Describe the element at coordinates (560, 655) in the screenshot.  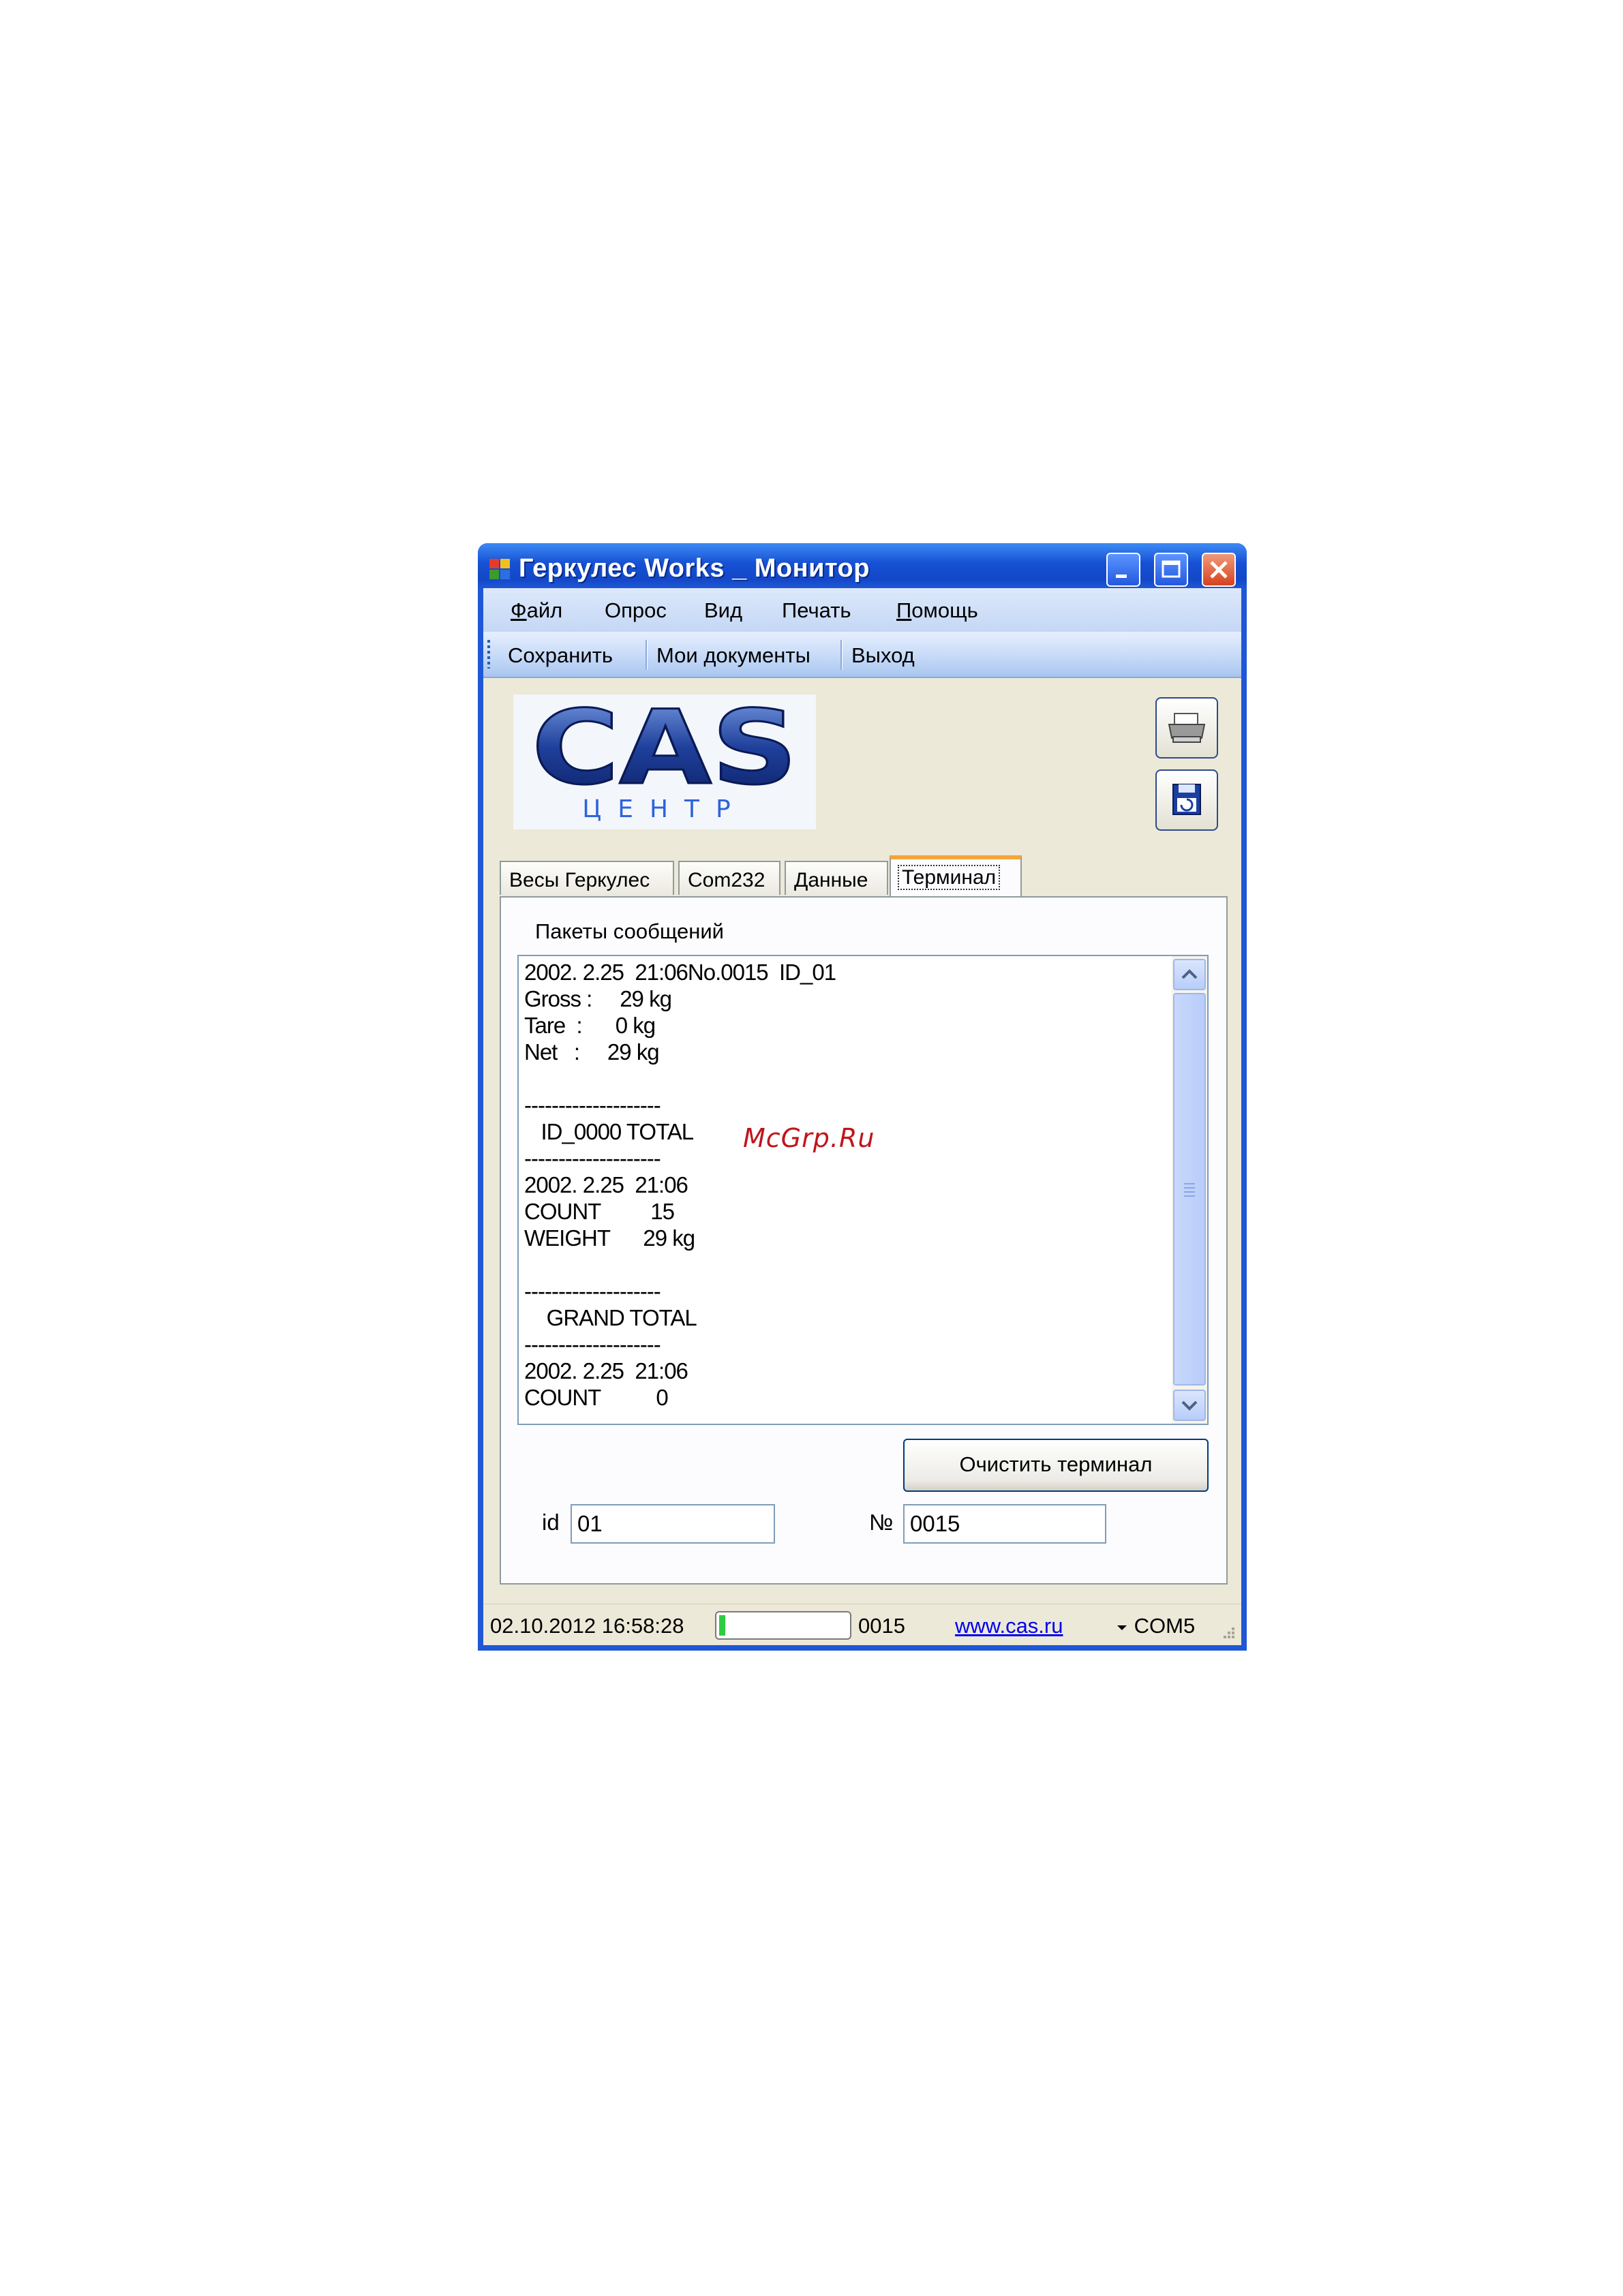
I see `save-button: Сохранить` at that location.